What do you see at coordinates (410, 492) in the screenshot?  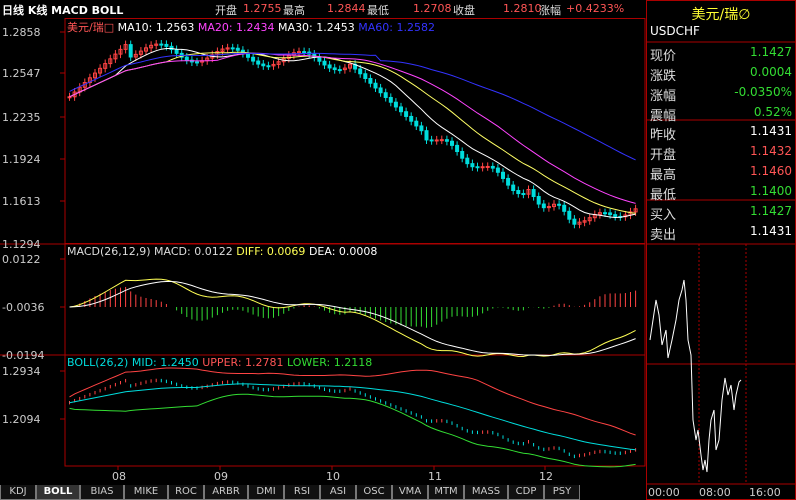 I see `tab-vma: VMA` at bounding box center [410, 492].